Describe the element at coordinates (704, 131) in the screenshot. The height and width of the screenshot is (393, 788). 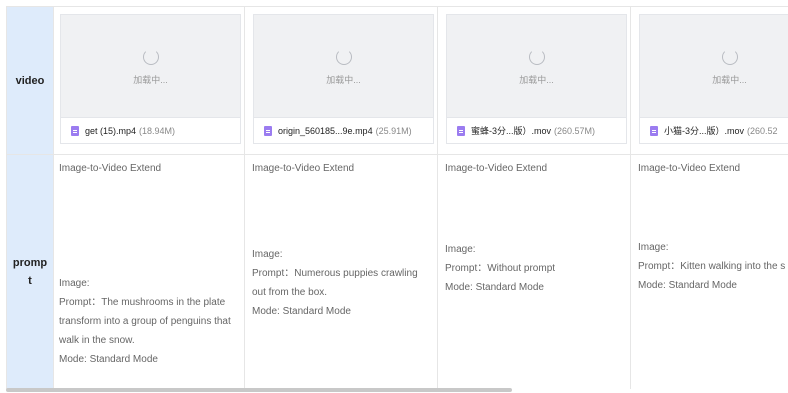
I see `file-name: 小猫-3分...版）.mov` at that location.